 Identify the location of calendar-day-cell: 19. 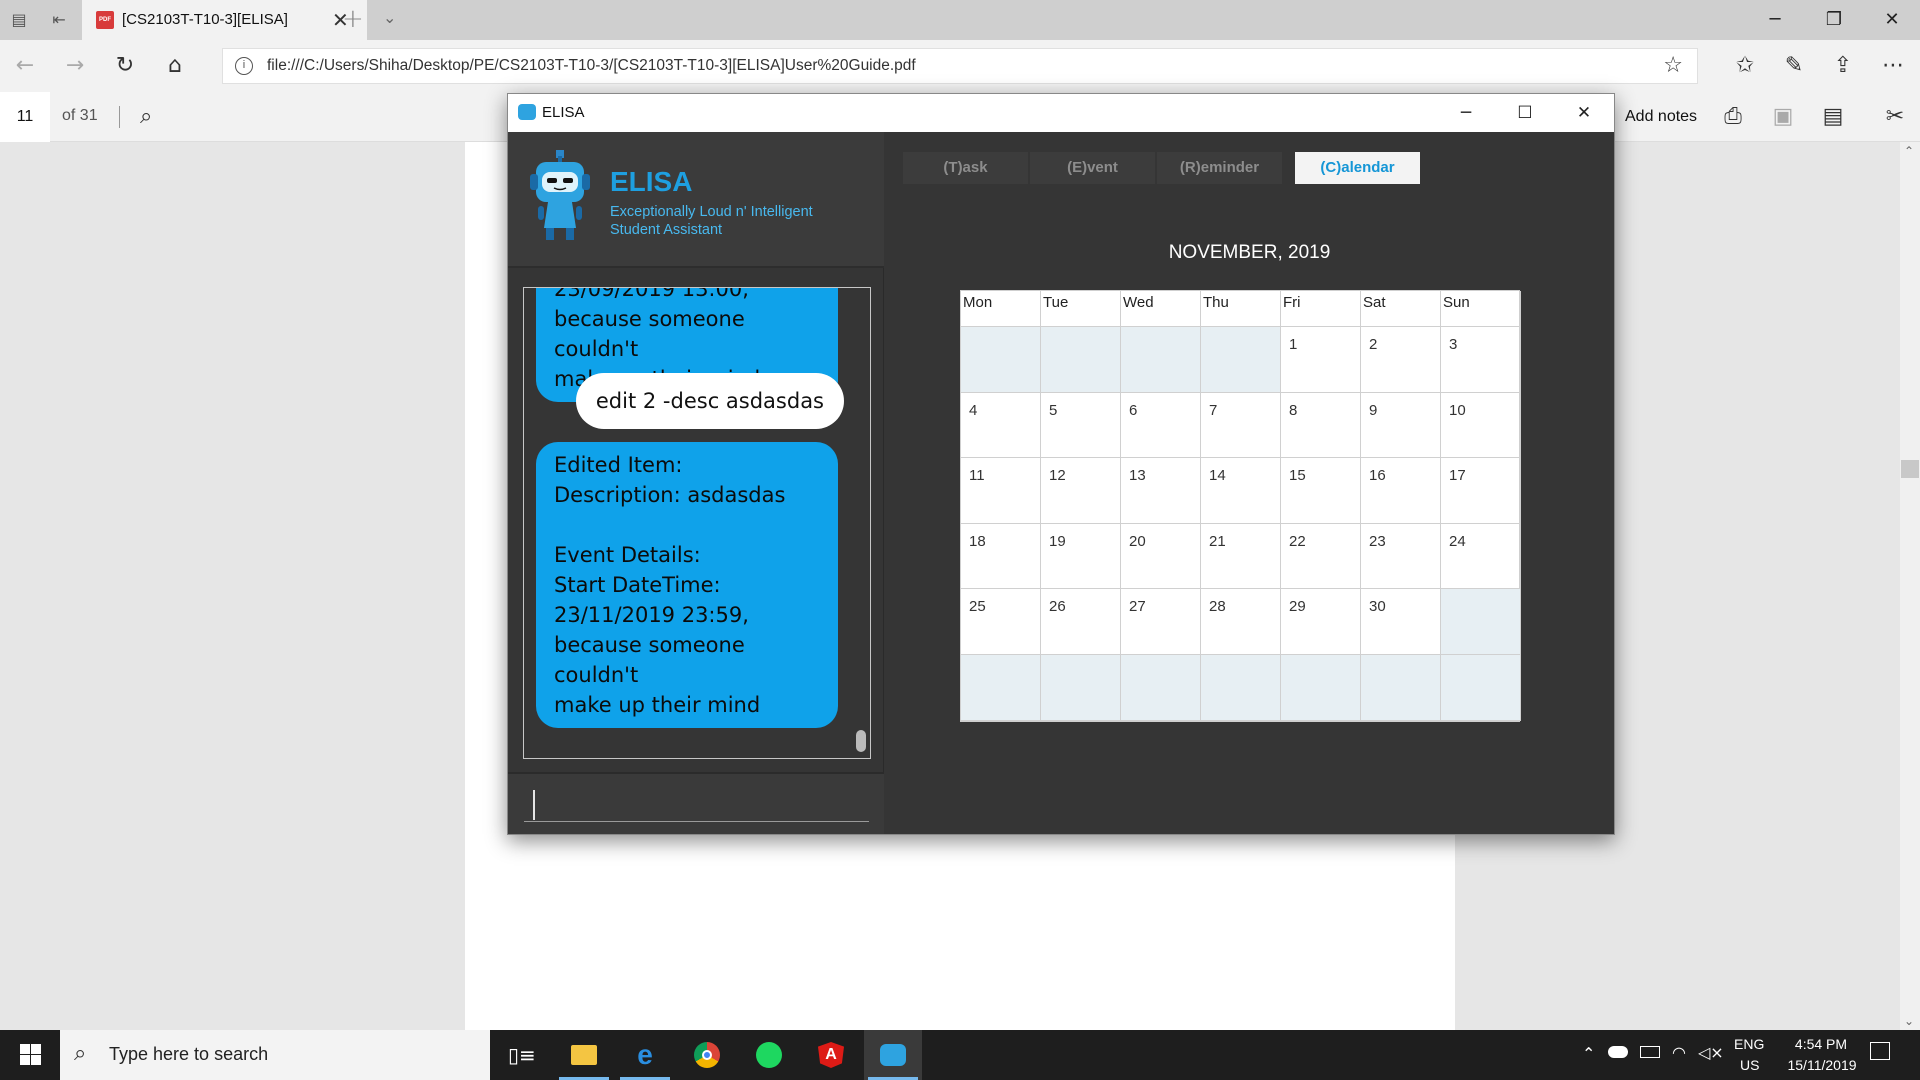
(1081, 556).